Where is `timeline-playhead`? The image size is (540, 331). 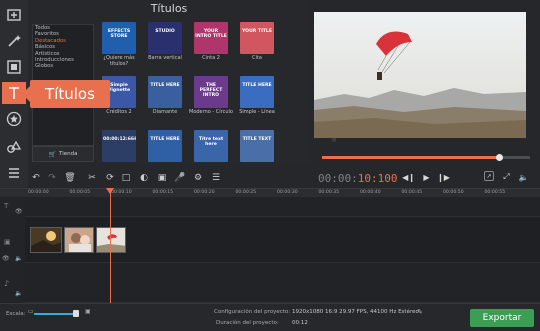 timeline-playhead is located at coordinates (110, 253).